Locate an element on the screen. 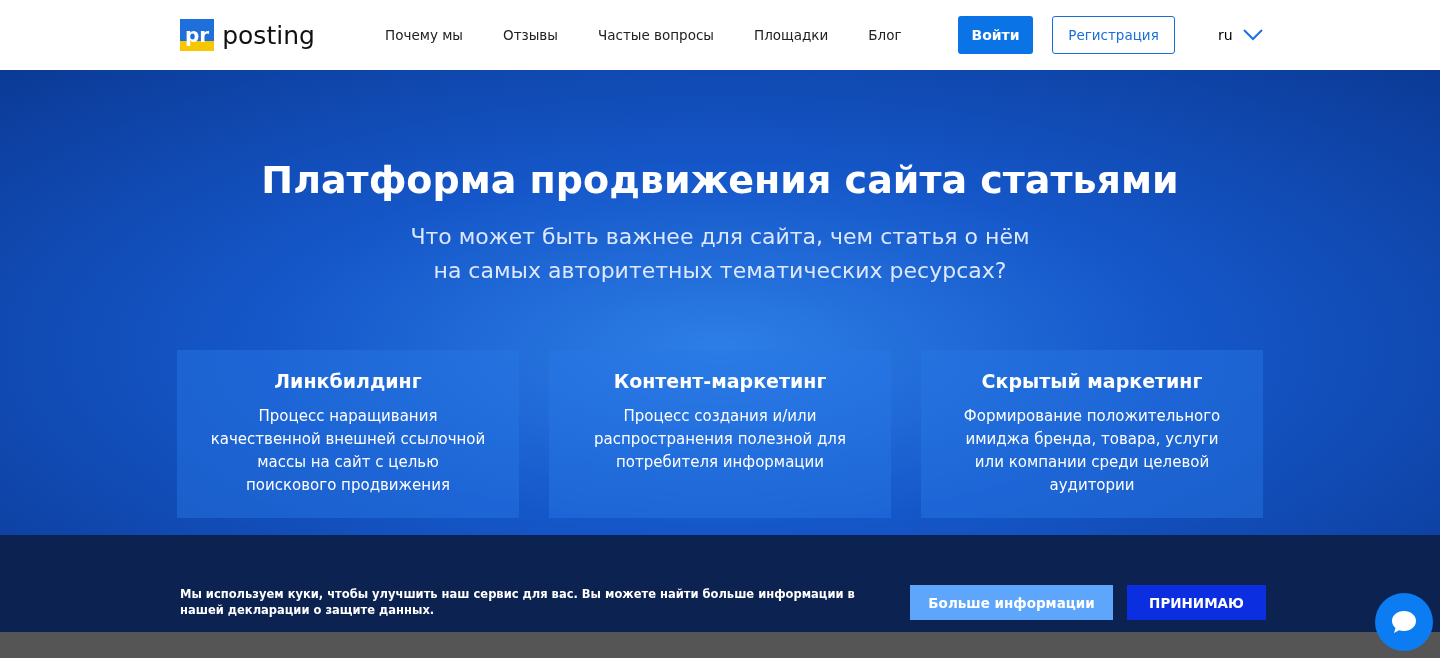 The image size is (1440, 658). card-text: Процесс наращивания качественной внешней ссылочной массы на сайт с целью поискового продвижения is located at coordinates (348, 451).